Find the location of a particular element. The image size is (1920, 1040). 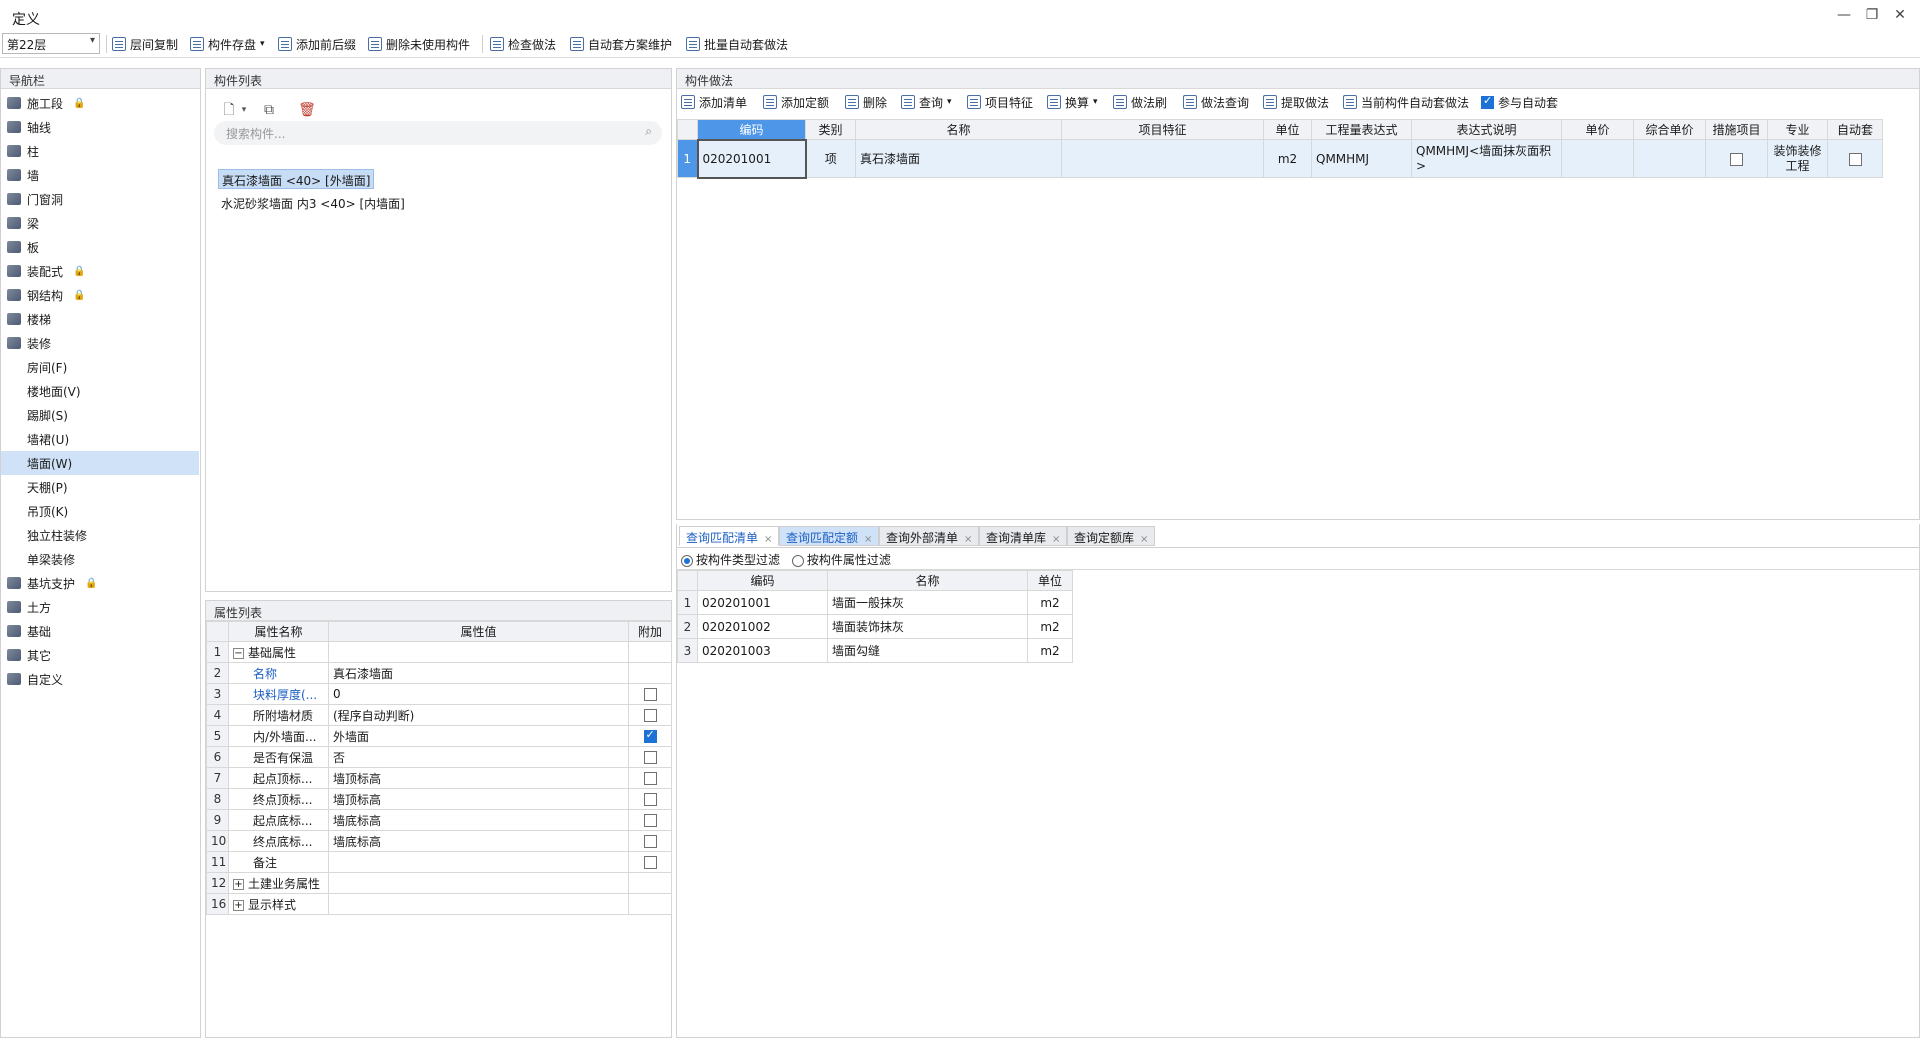

filter-attr-radio: 按构件属性过滤 is located at coordinates (841, 560).